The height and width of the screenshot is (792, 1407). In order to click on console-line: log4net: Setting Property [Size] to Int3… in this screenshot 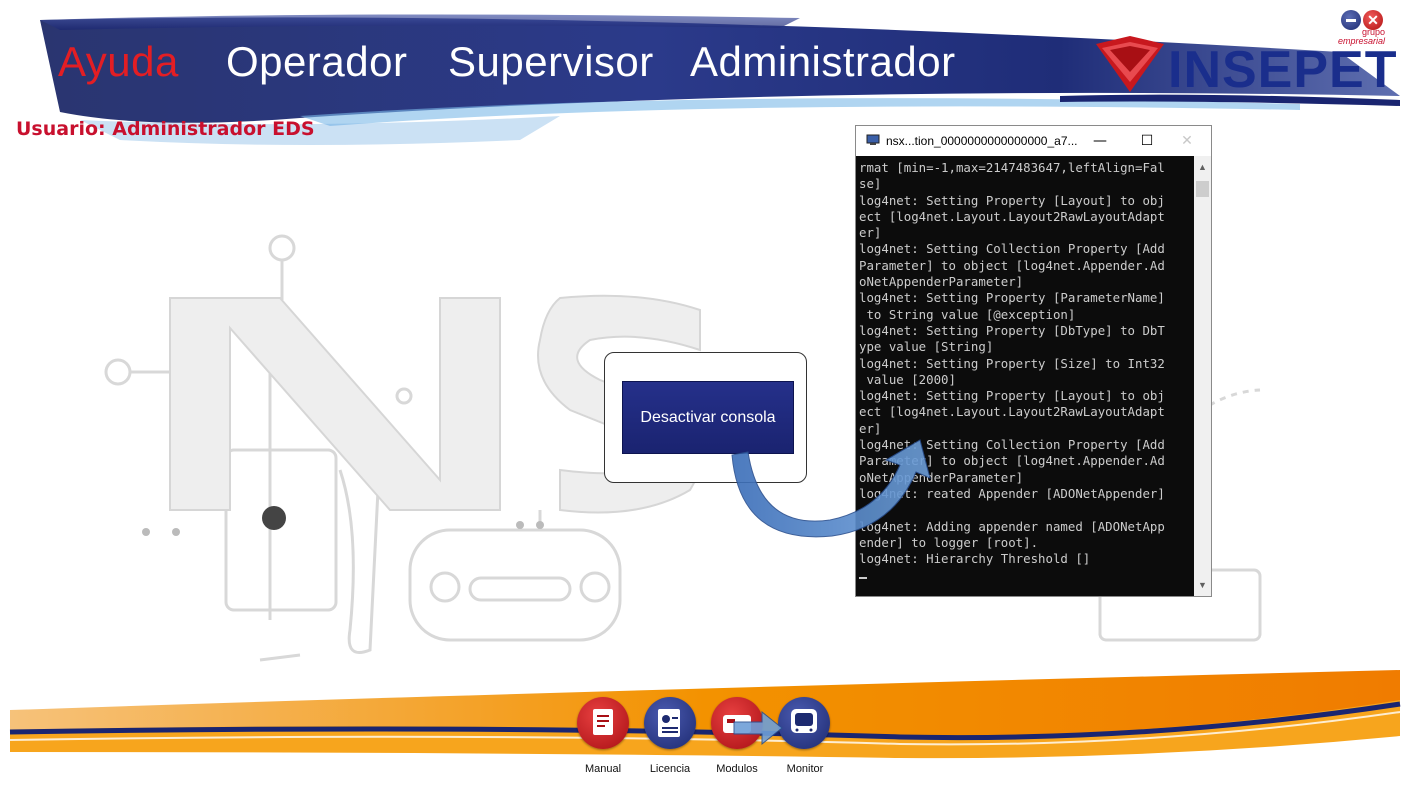, I will do `click(1012, 363)`.